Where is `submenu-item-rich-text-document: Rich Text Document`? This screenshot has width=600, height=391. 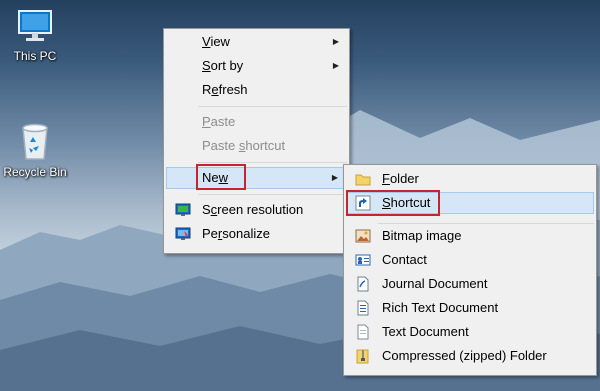 submenu-item-rich-text-document: Rich Text Document is located at coordinates (470, 308).